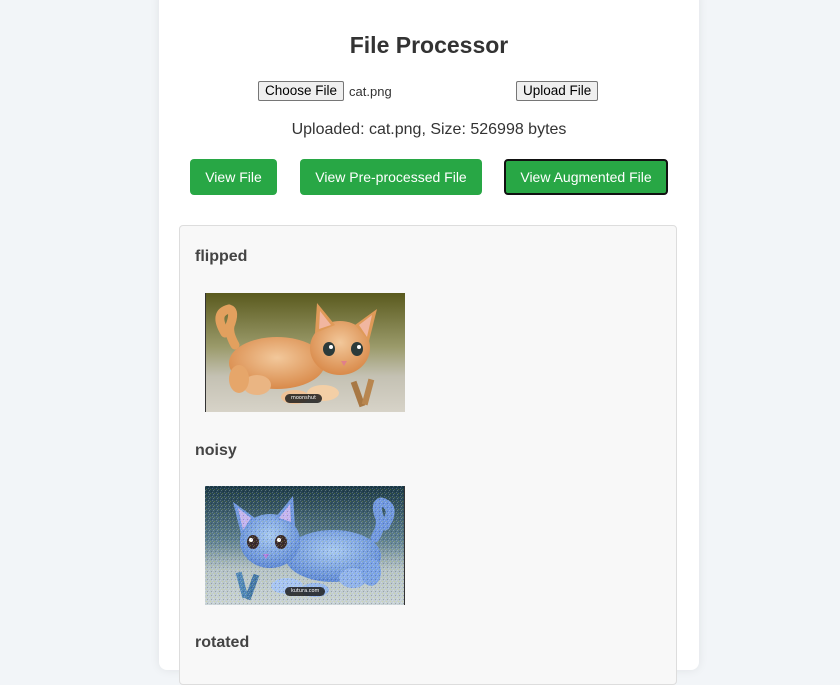 The image size is (840, 685). I want to click on view-preprocessed-button: View Pre-processed File, so click(391, 177).